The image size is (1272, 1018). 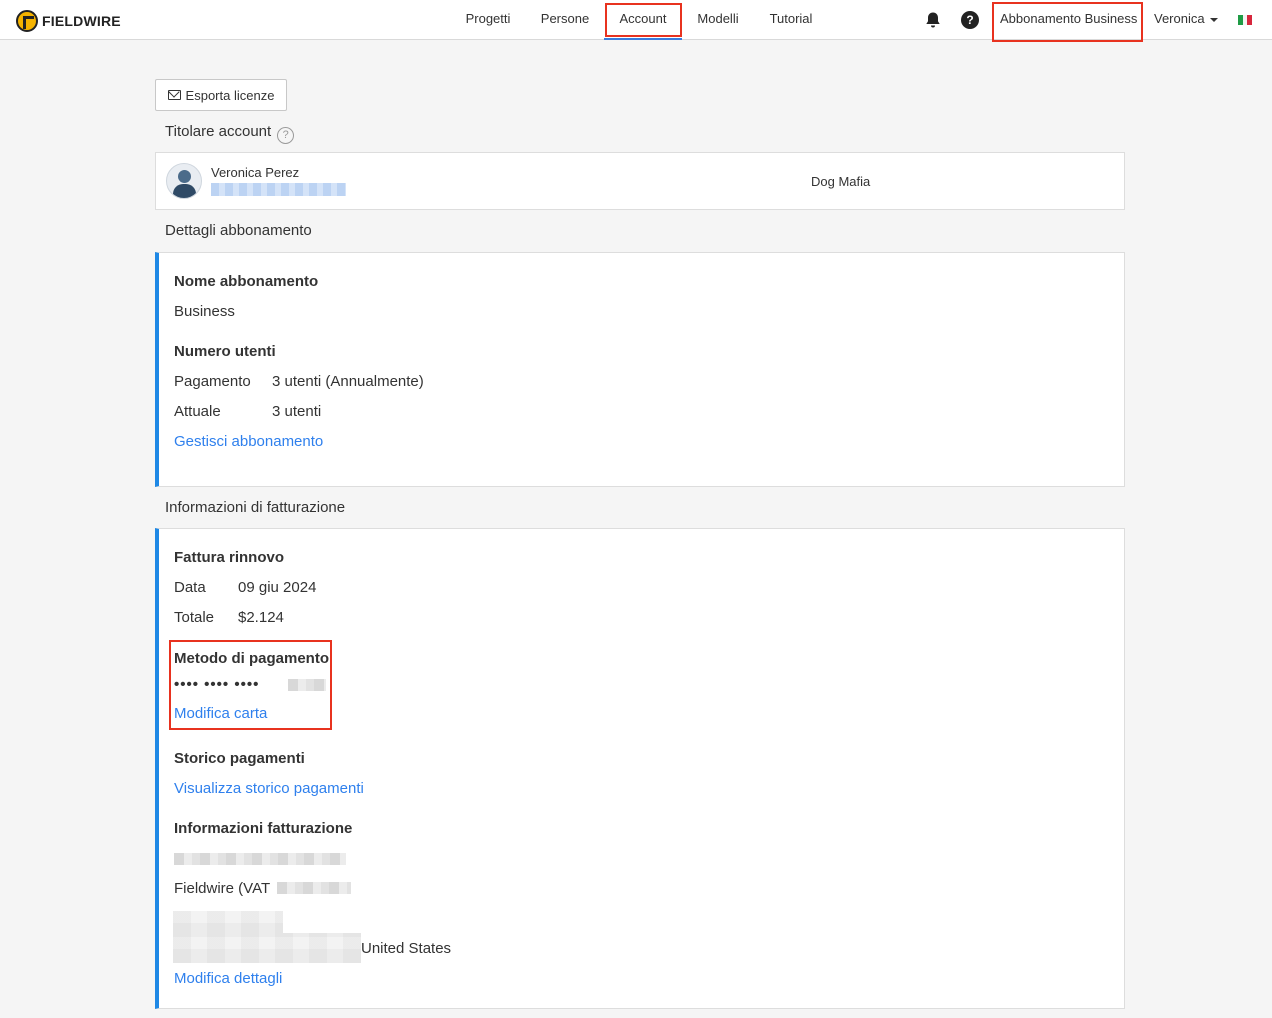 I want to click on user-menu: Veronica, so click(x=1186, y=18).